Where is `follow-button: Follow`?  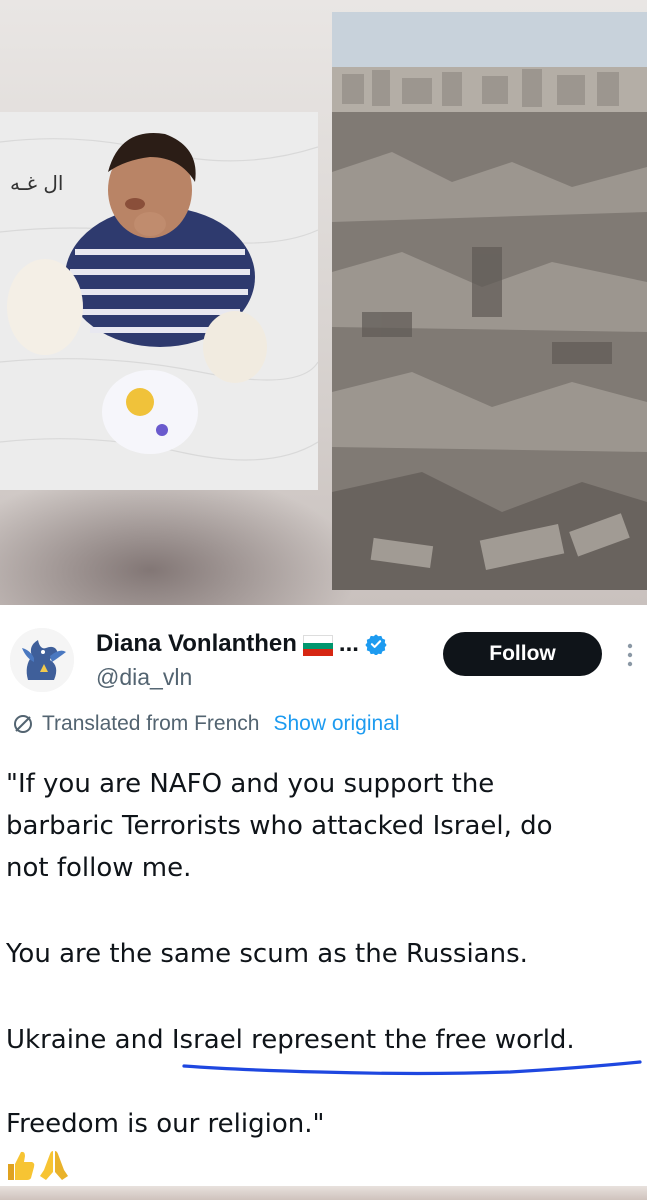
follow-button: Follow is located at coordinates (522, 654).